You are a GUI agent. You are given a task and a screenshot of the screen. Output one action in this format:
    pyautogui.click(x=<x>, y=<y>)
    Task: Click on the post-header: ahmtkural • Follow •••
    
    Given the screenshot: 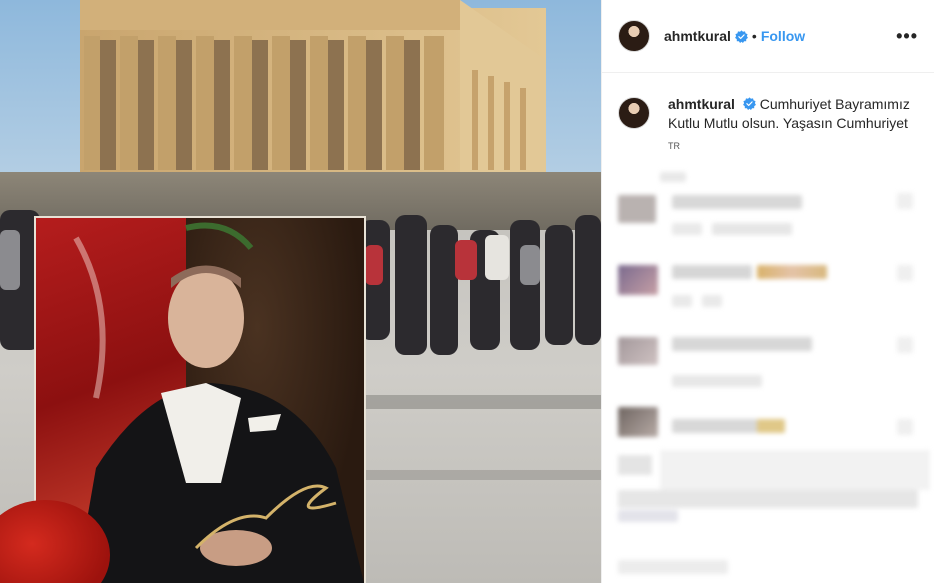 What is the action you would take?
    pyautogui.click(x=768, y=36)
    